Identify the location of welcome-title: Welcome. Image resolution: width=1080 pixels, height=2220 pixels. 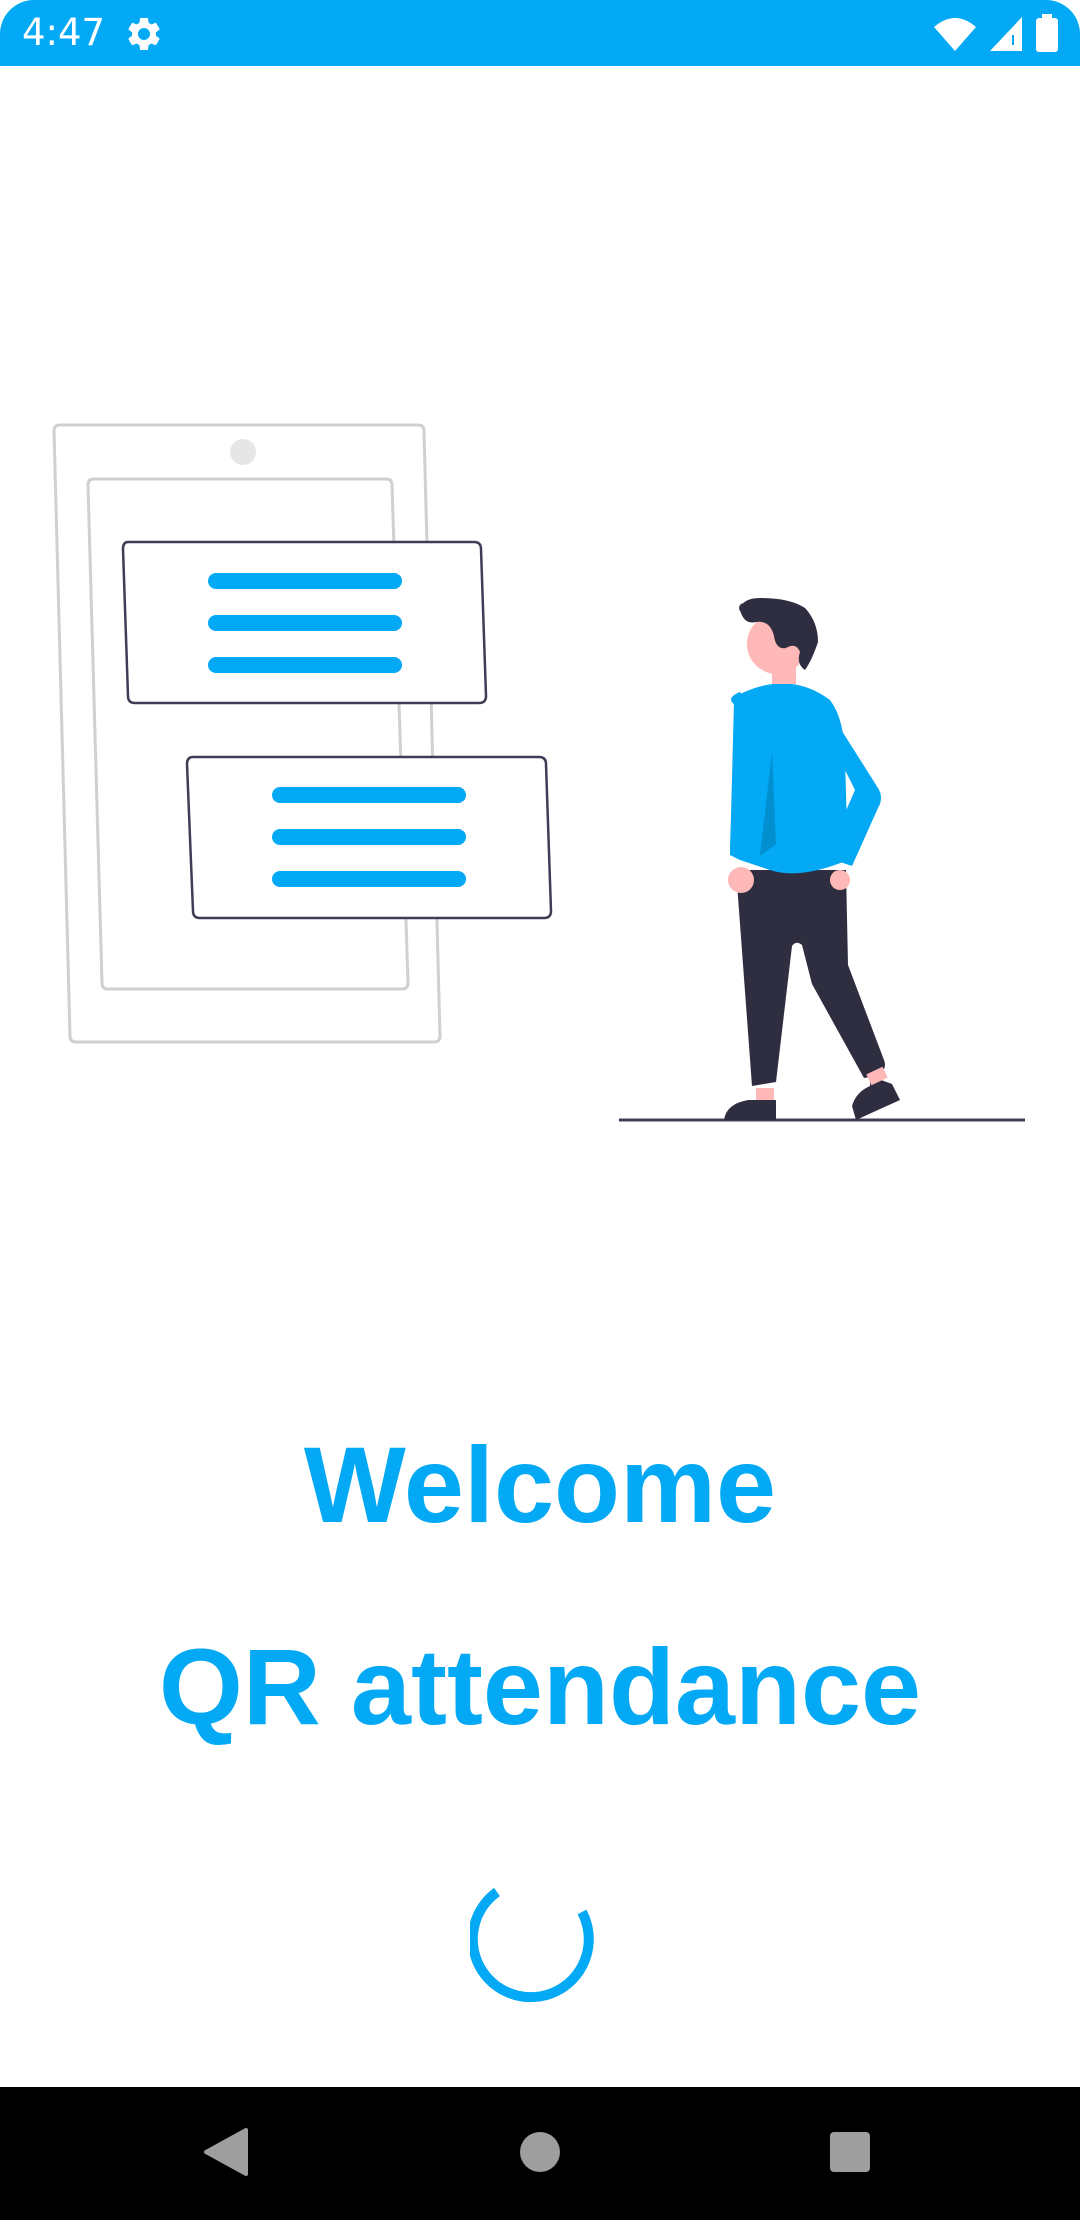
(540, 1484).